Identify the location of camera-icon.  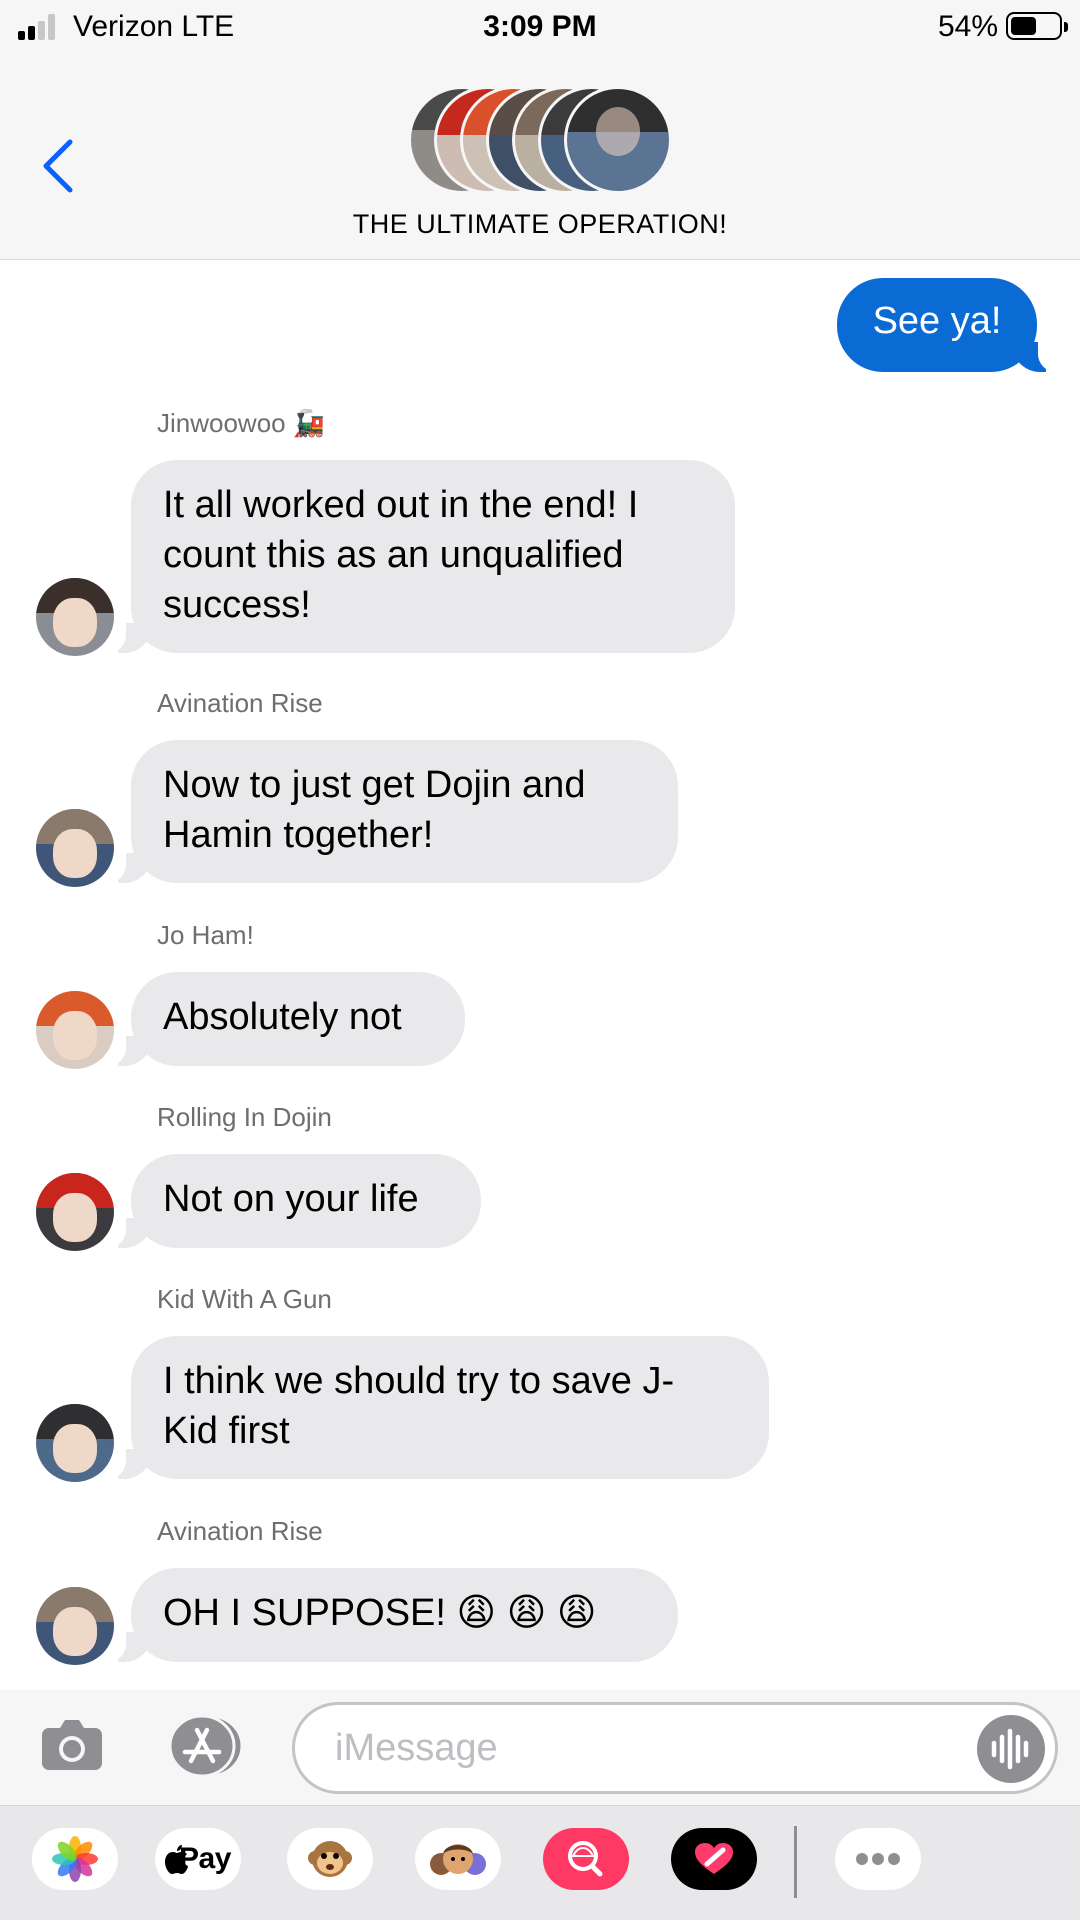
(72, 1745).